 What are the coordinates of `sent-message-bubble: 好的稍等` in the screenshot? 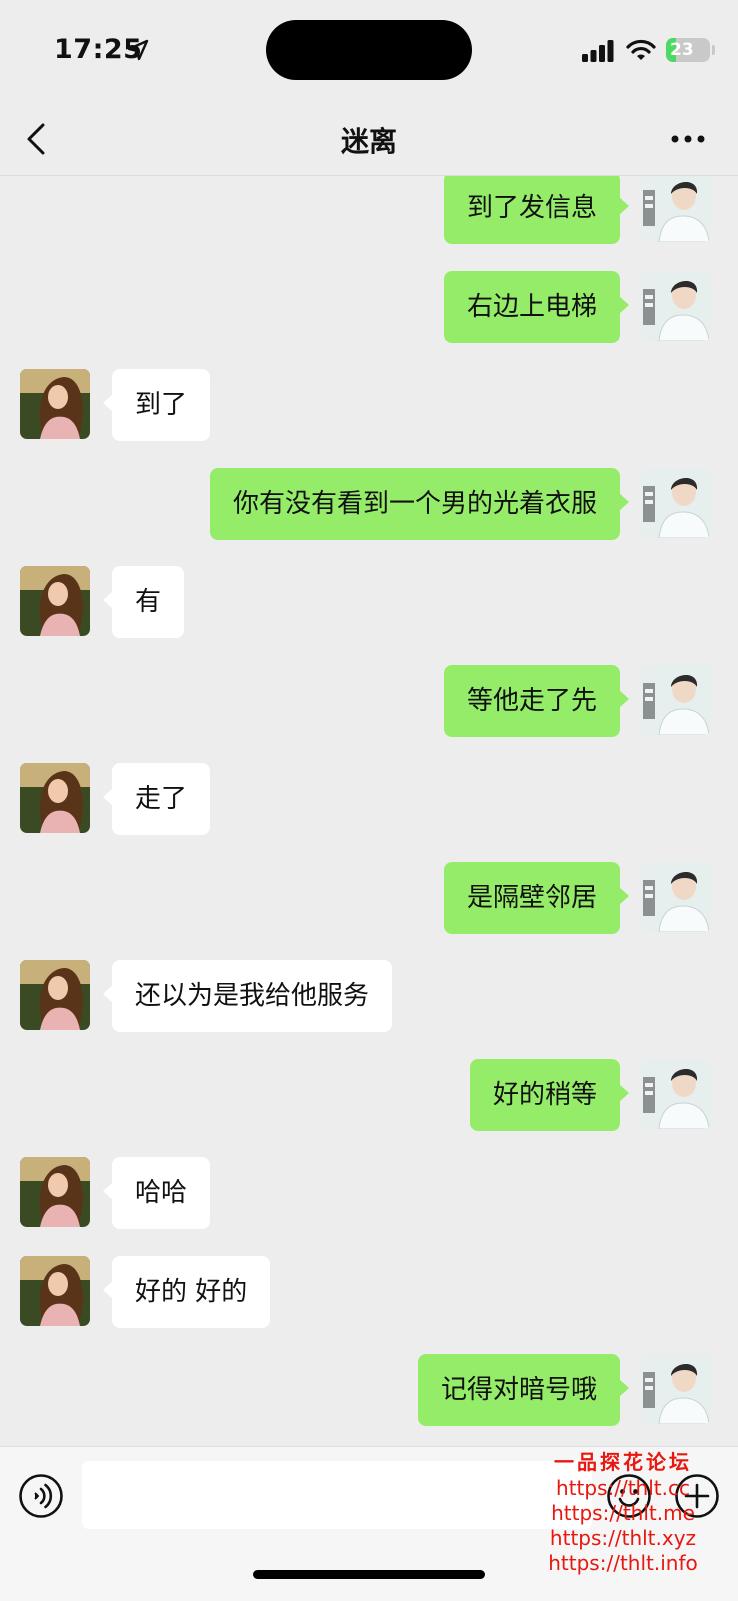 It's located at (549, 1094).